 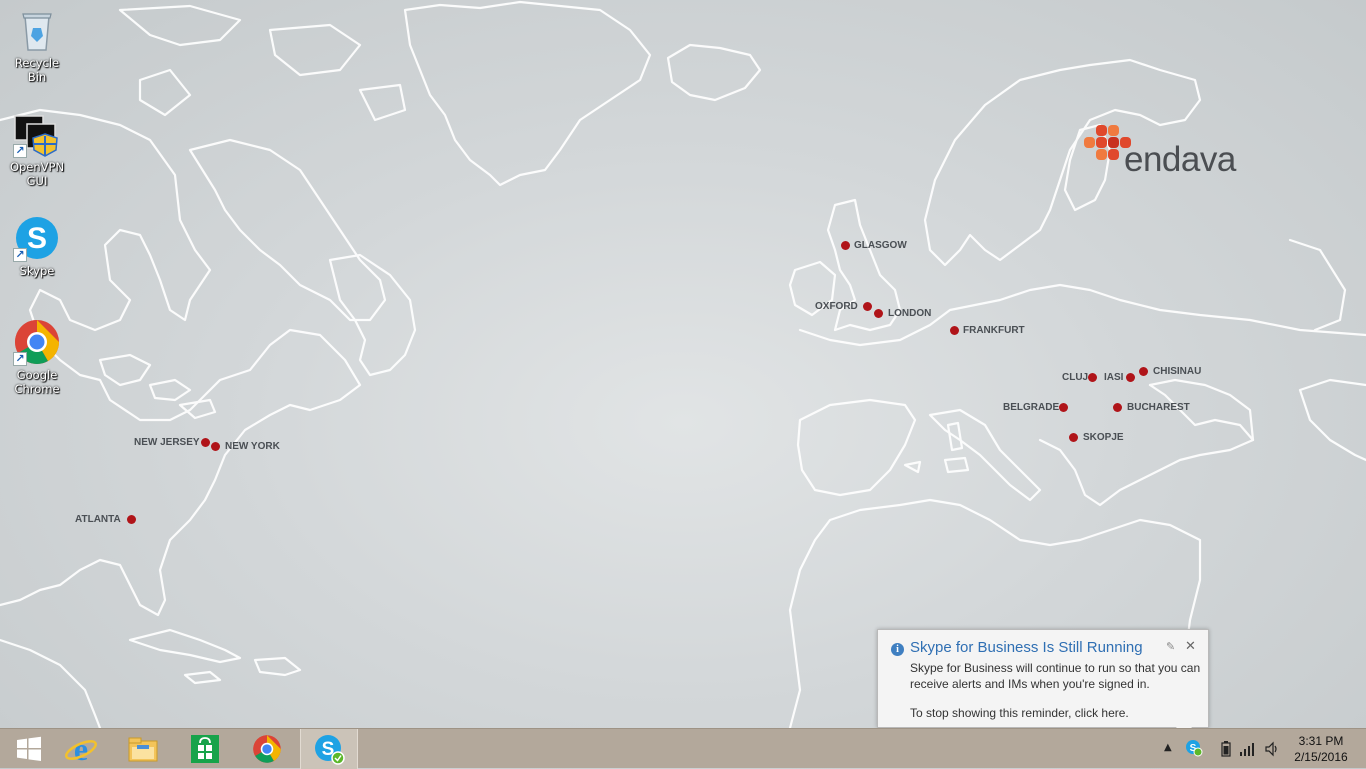 I want to click on skype-tray-icon: S, so click(x=1194, y=748).